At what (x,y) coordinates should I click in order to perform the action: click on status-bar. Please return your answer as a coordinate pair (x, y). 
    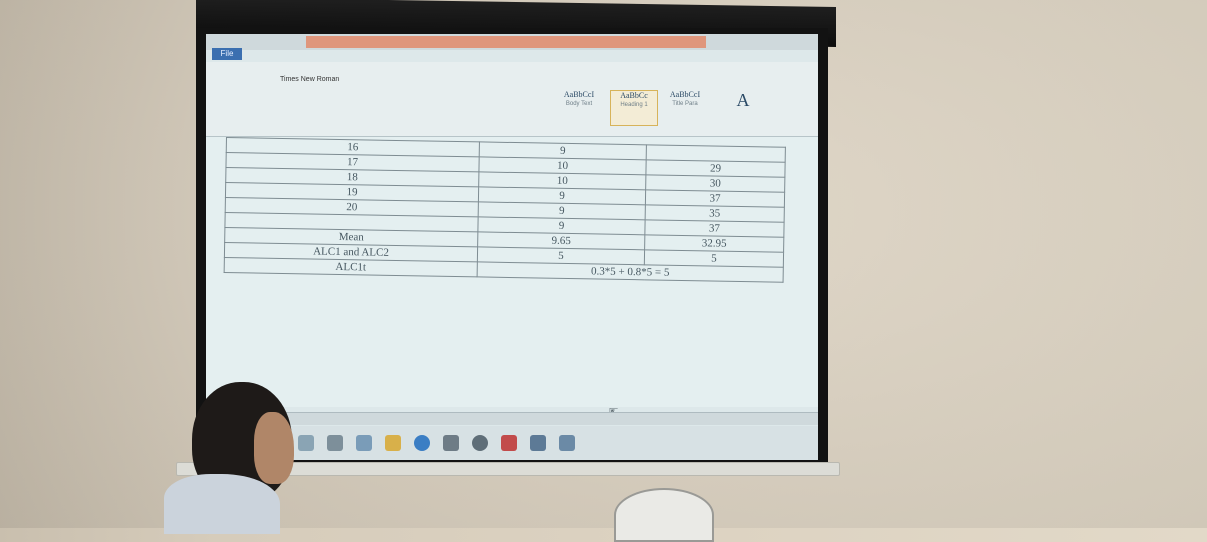
    Looking at the image, I should click on (512, 418).